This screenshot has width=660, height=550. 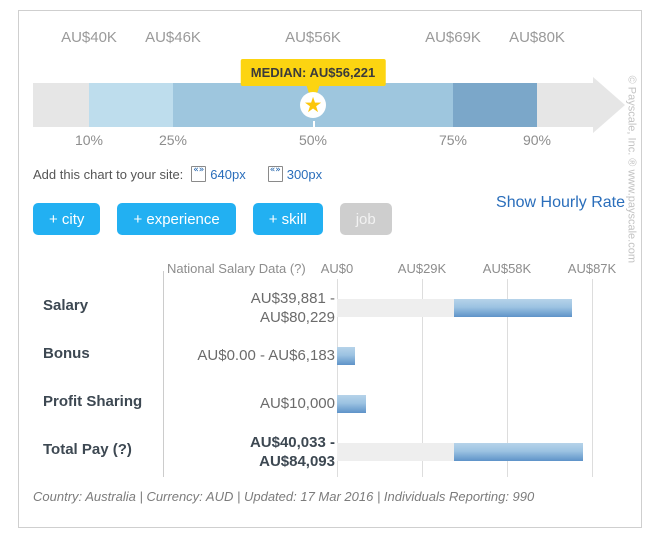 What do you see at coordinates (227, 174) in the screenshot?
I see `embed-link-640: 640px` at bounding box center [227, 174].